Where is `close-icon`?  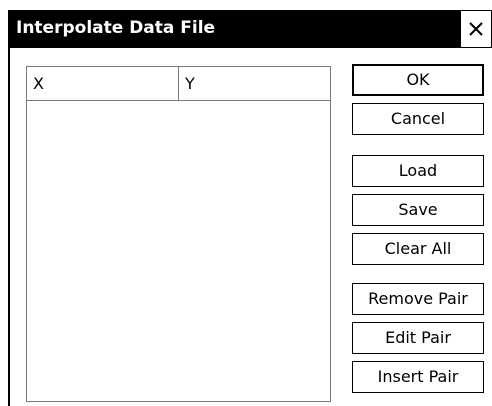
close-icon is located at coordinates (476, 29).